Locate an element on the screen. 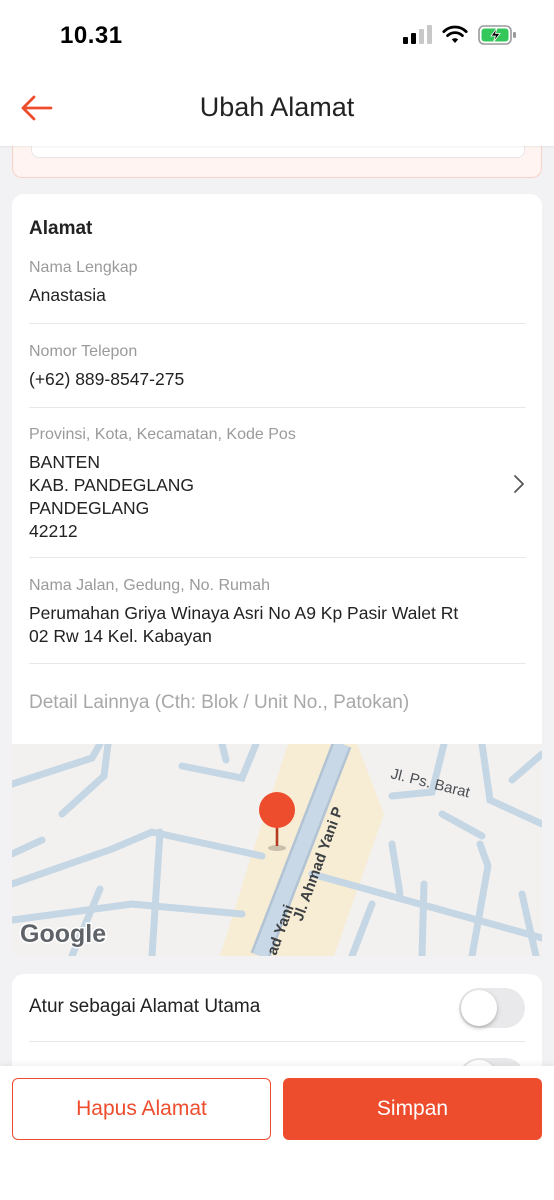 The height and width of the screenshot is (1200, 554). battery-charging-icon is located at coordinates (497, 35).